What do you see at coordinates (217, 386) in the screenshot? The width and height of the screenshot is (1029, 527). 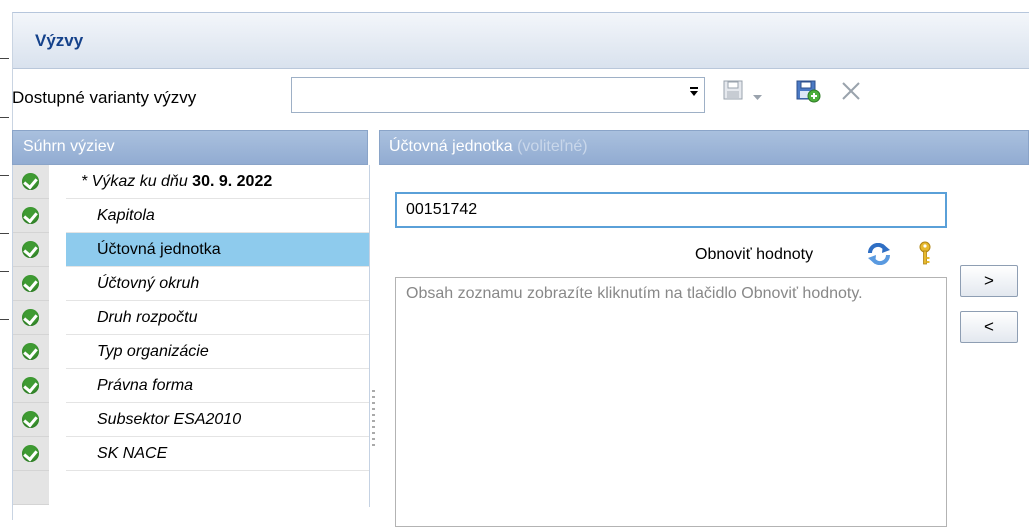 I see `summary-item-label: Právna forma` at bounding box center [217, 386].